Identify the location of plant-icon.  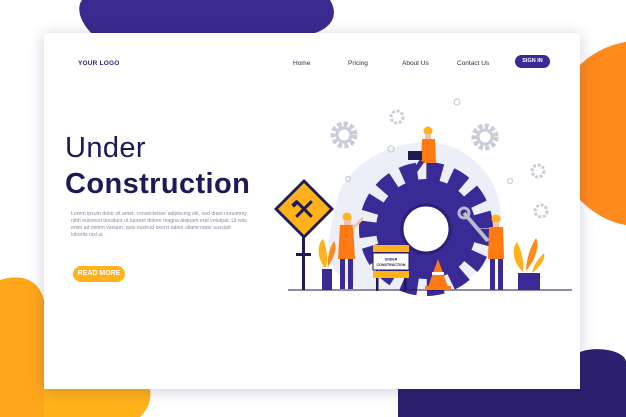
(529, 264).